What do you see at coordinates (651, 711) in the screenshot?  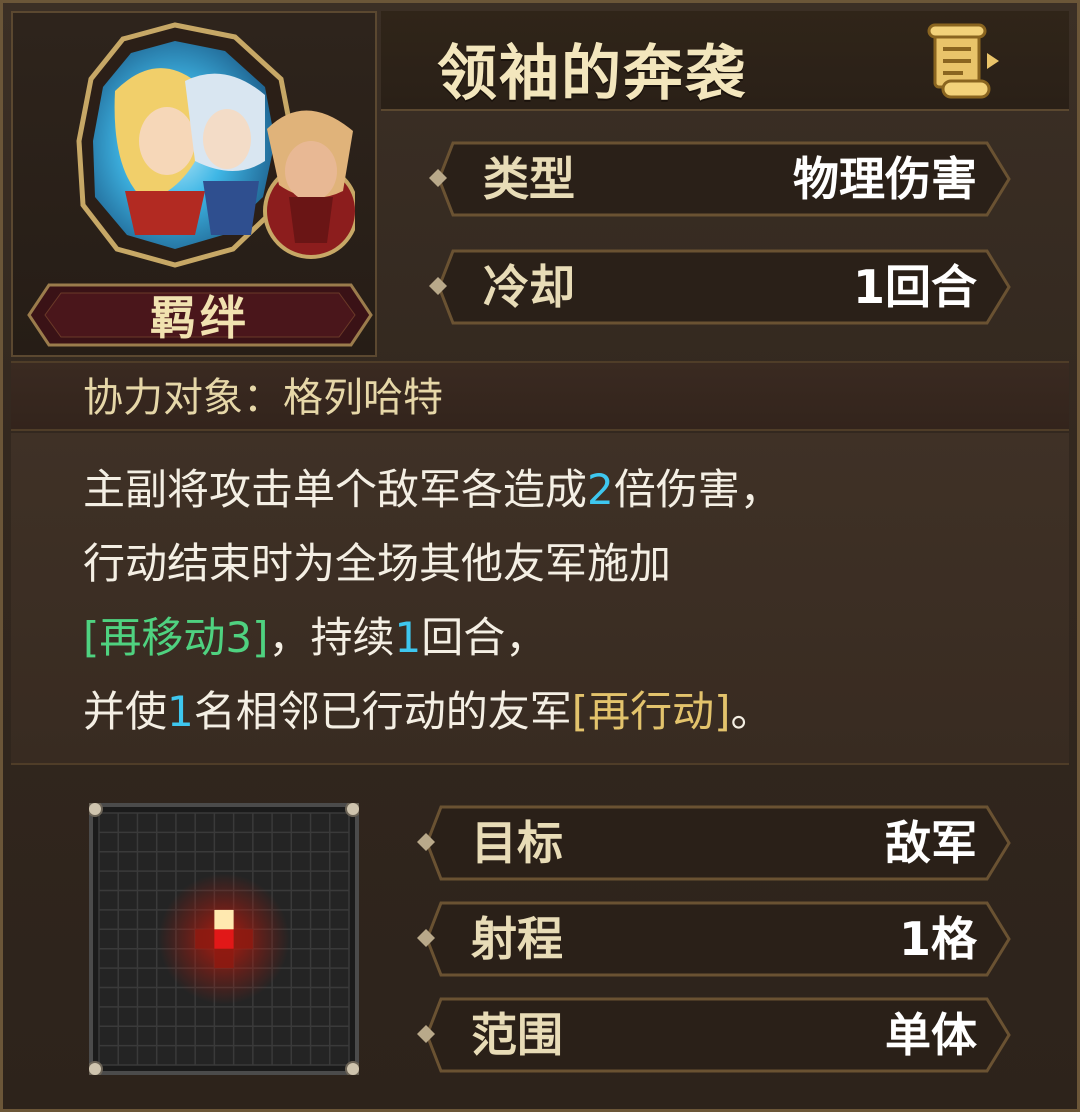 I see `status-effect-act: [再行动]` at bounding box center [651, 711].